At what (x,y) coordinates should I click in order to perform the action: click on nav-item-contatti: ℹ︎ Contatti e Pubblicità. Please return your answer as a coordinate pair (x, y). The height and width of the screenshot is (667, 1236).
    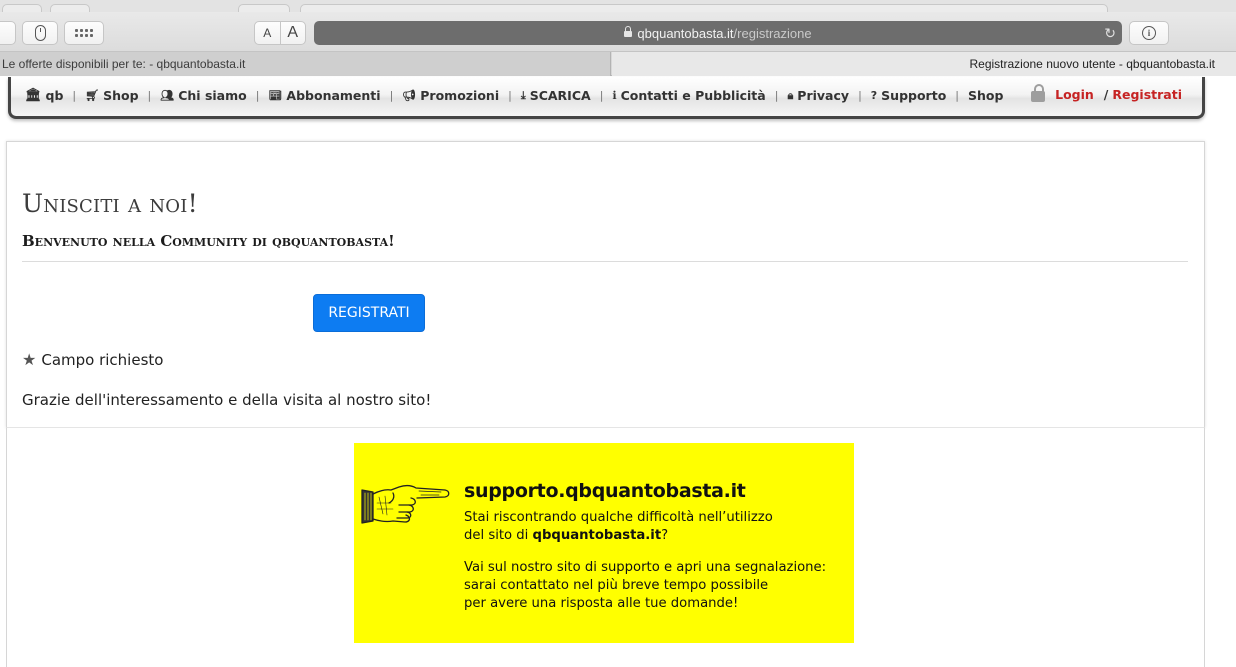
    Looking at the image, I should click on (688, 95).